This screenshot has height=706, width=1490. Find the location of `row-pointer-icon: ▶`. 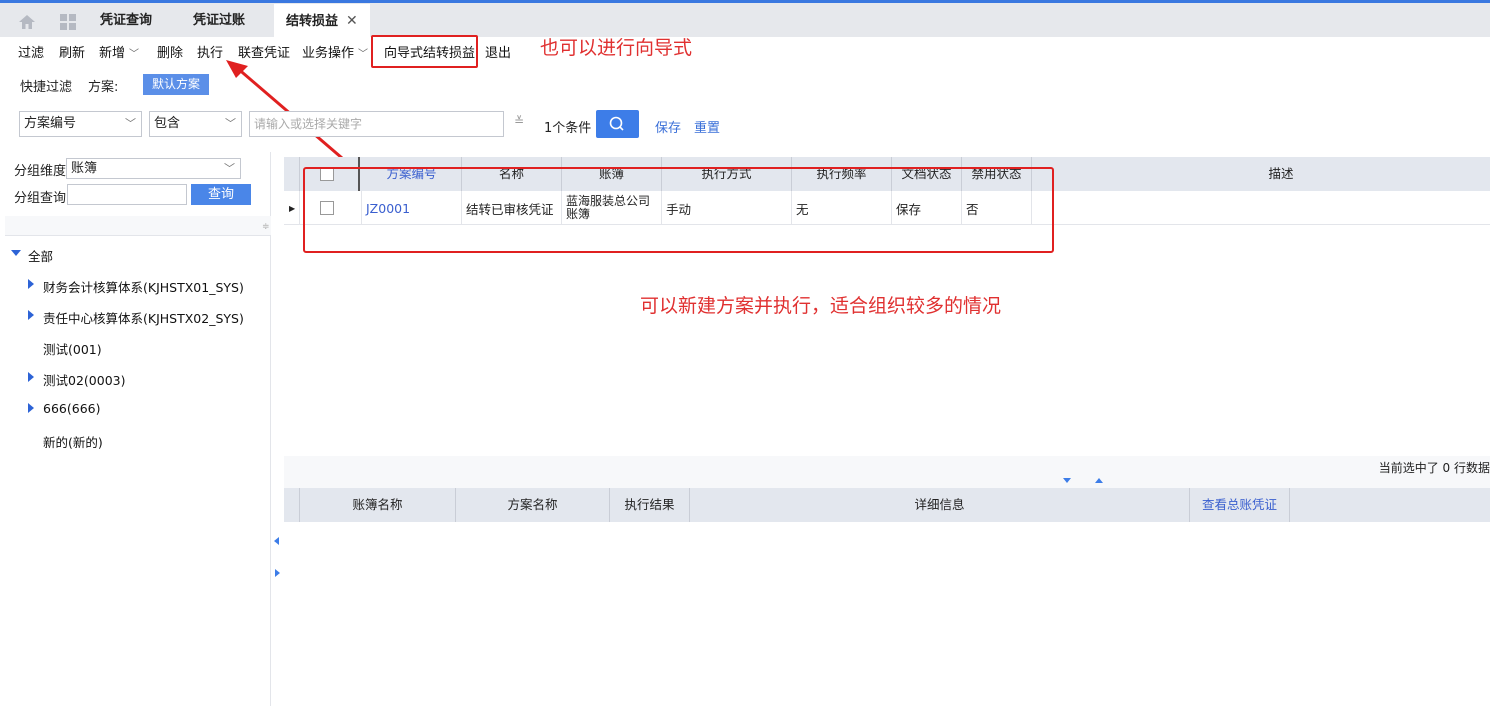

row-pointer-icon: ▶ is located at coordinates (292, 208).